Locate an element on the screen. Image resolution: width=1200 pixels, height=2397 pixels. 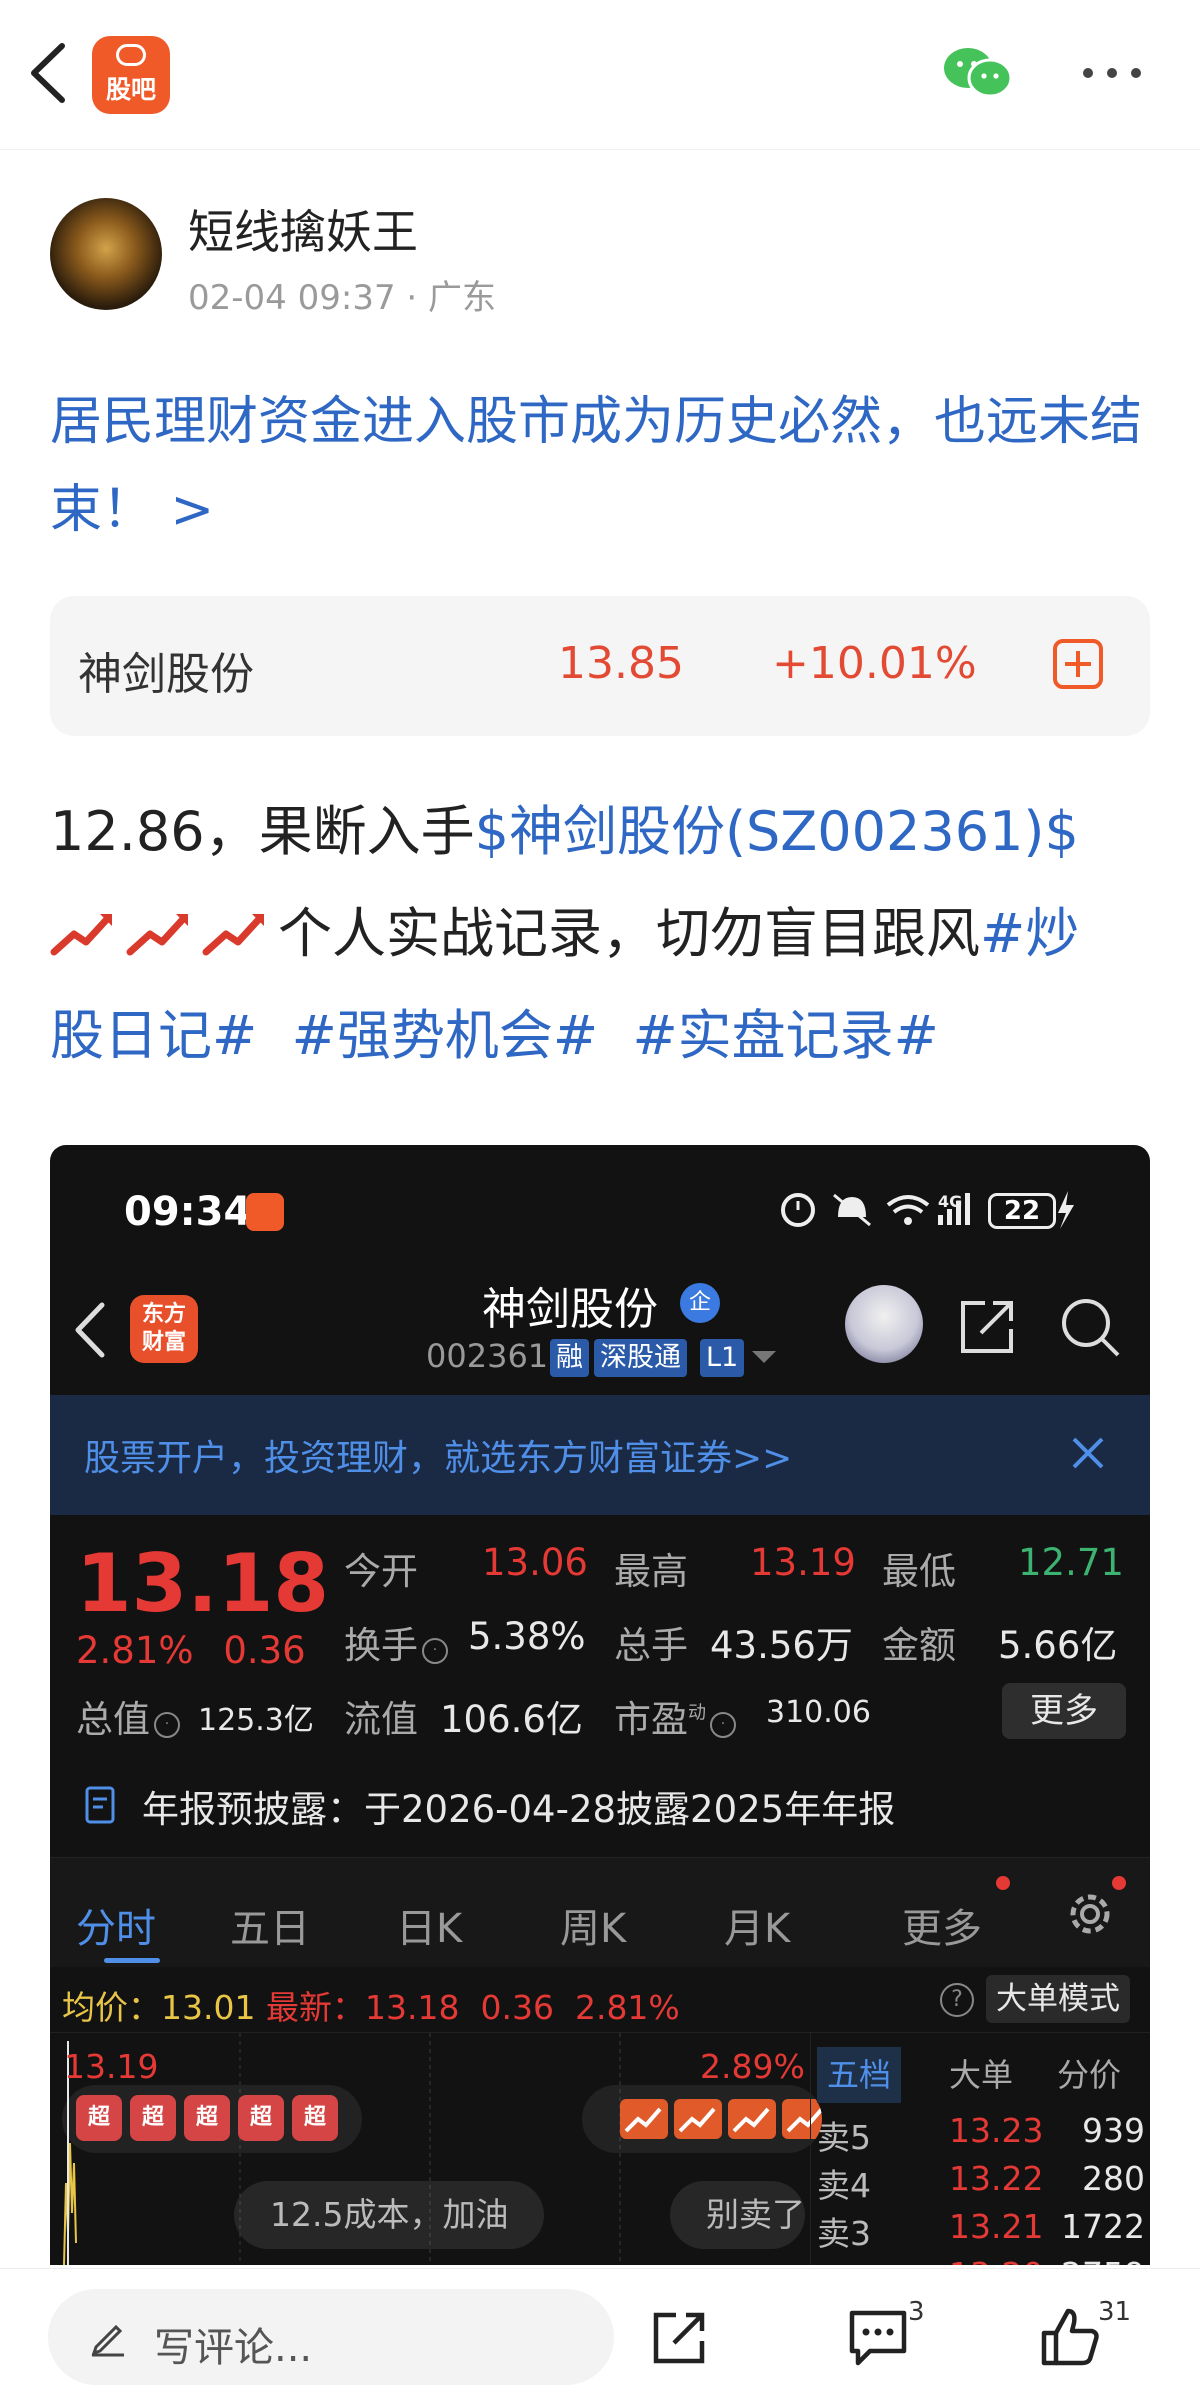
more-stats-button: 更多 is located at coordinates (1064, 1711).